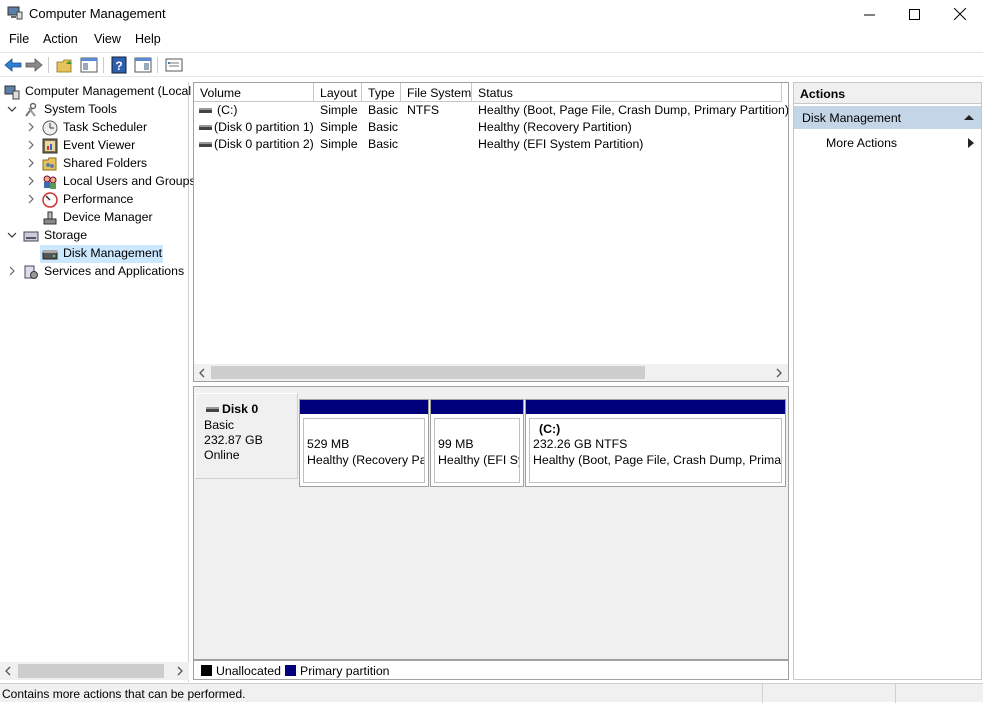  What do you see at coordinates (491, 40) in the screenshot?
I see `menu-bar: File Action View Help` at bounding box center [491, 40].